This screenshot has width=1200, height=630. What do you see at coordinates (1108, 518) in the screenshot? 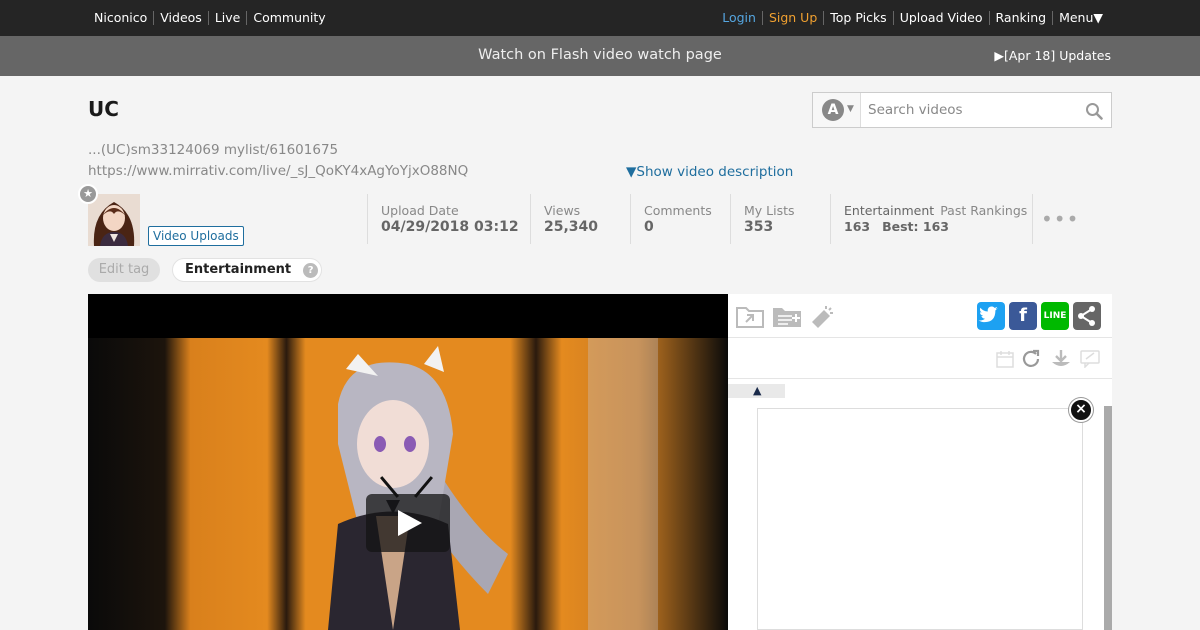
I see `comment-list-scrollbar` at bounding box center [1108, 518].